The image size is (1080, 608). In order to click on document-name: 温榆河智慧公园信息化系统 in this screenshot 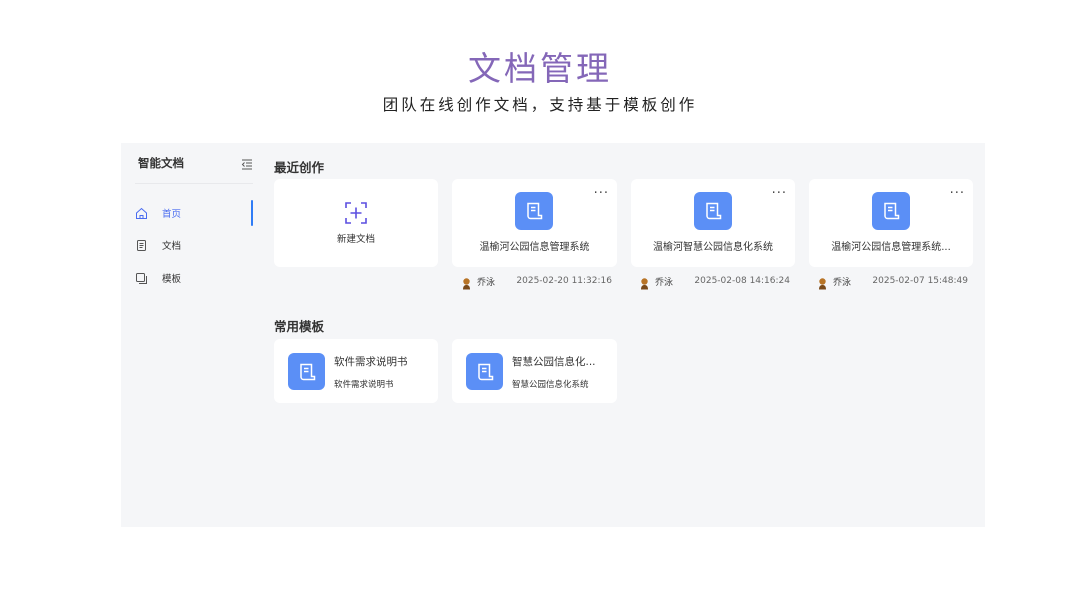, I will do `click(713, 247)`.